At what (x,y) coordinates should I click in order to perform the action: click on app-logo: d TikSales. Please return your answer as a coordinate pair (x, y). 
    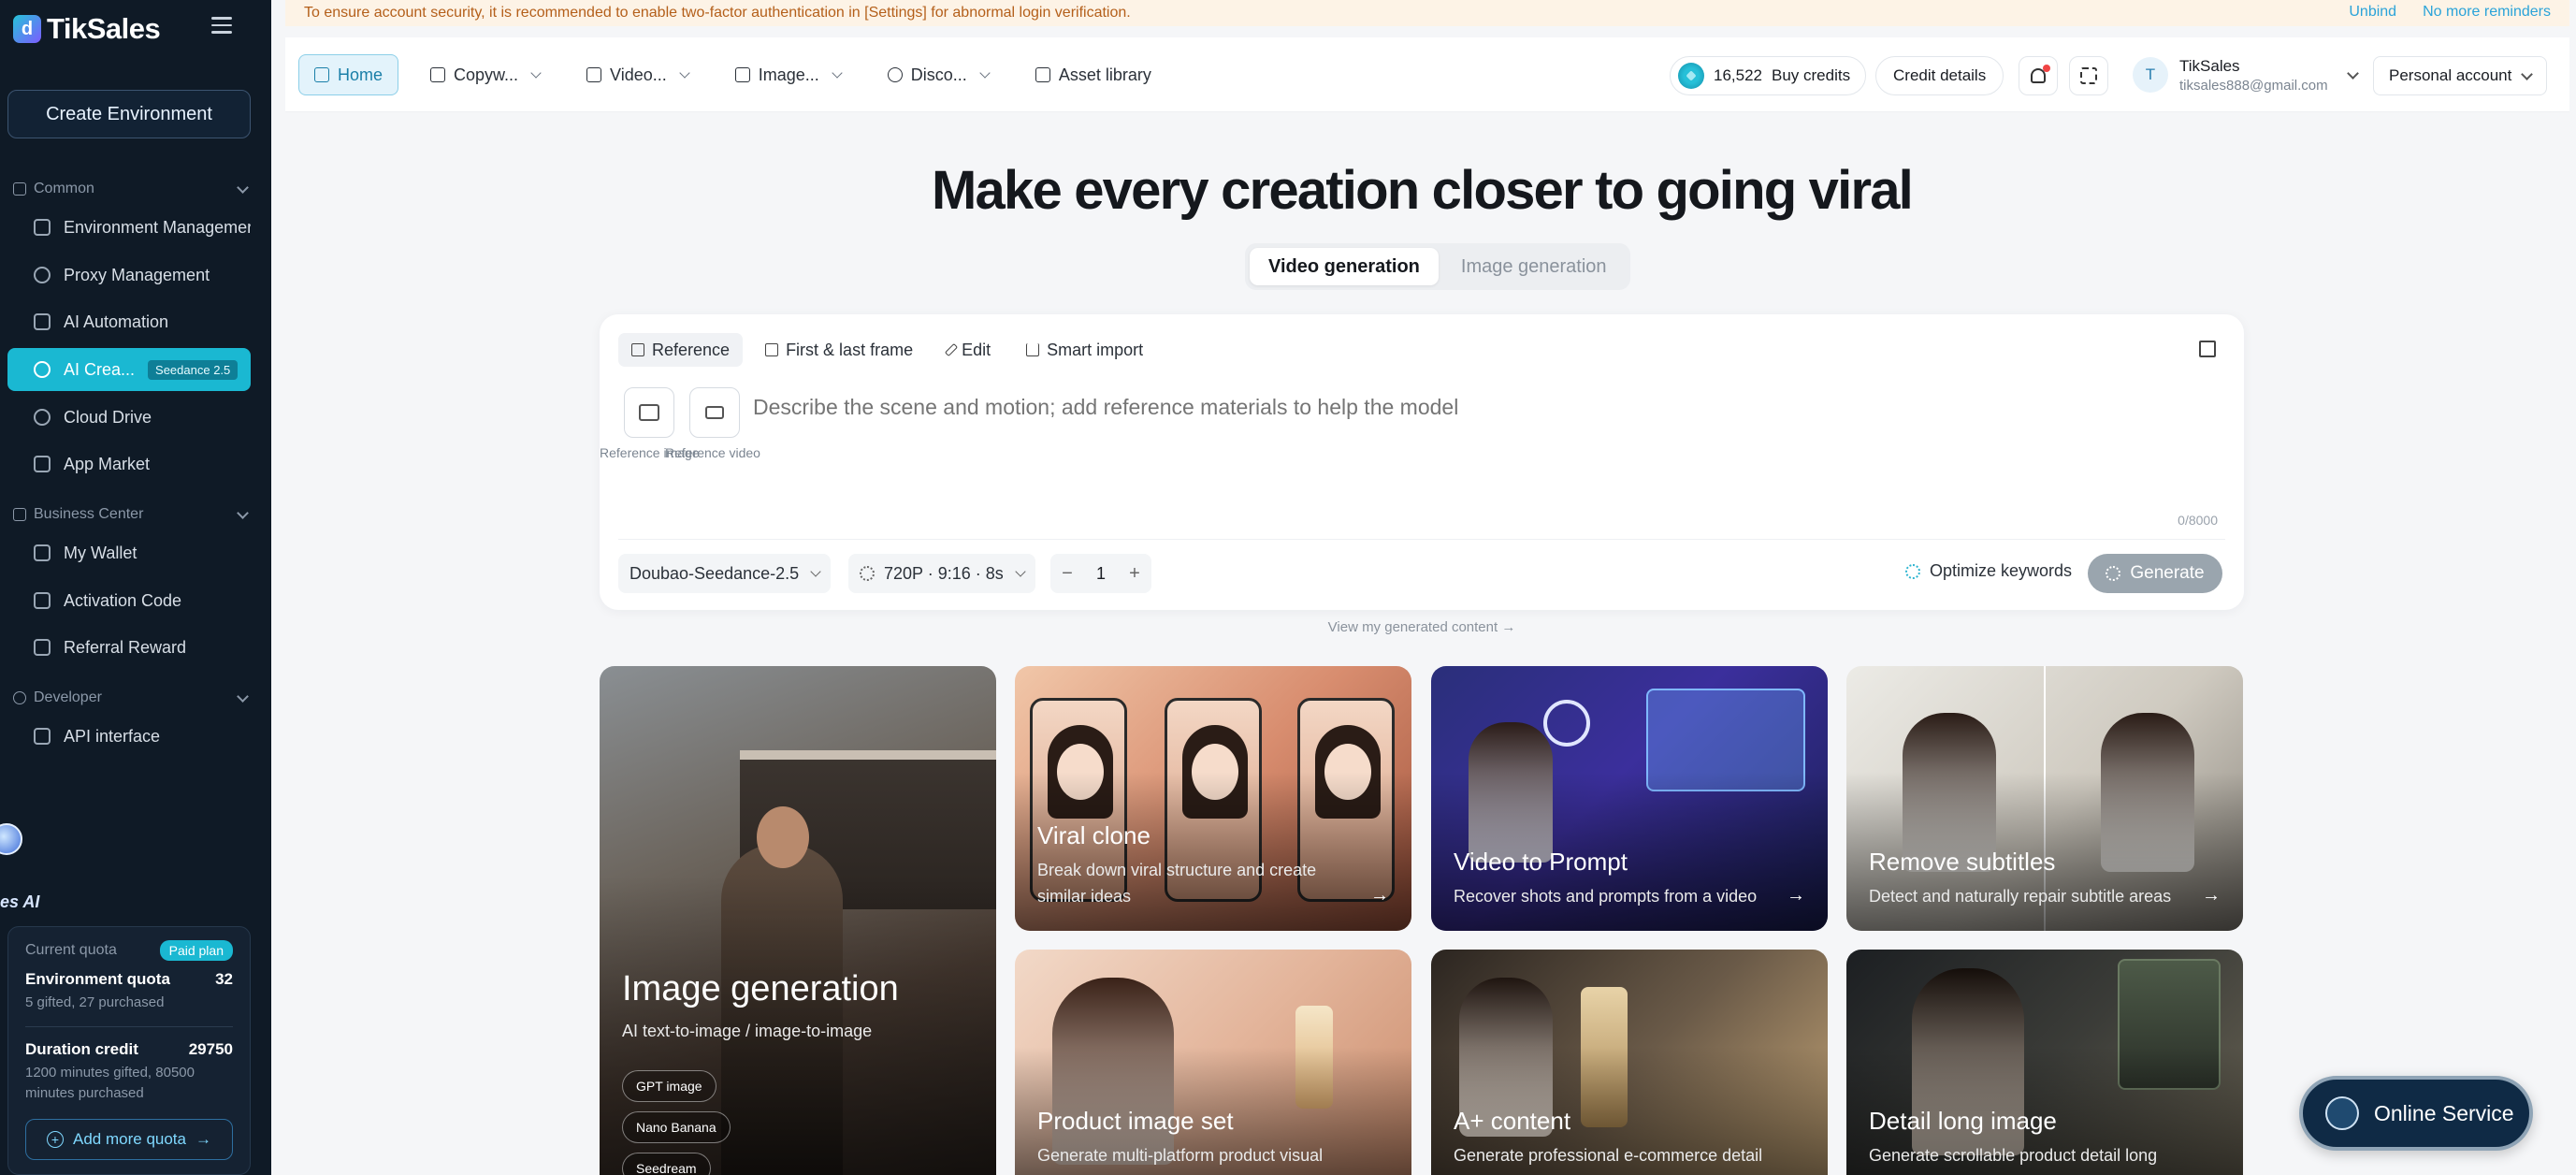
    Looking at the image, I should click on (87, 29).